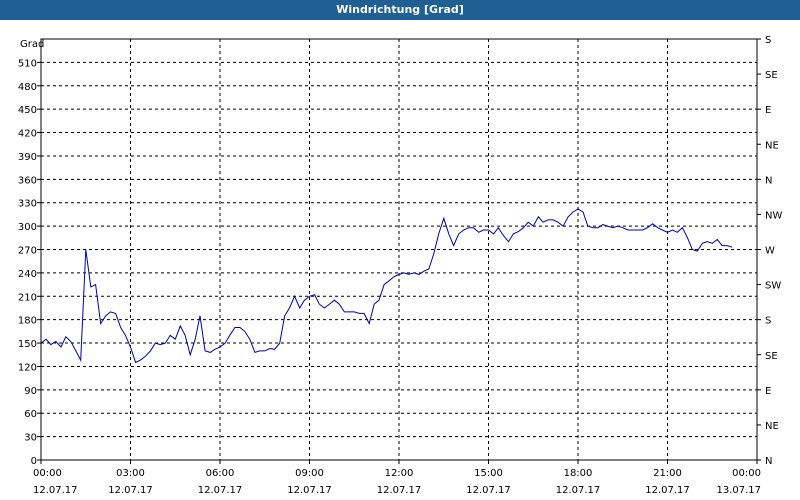 The height and width of the screenshot is (500, 800). I want to click on x-tick-time: 21:00, so click(667, 473).